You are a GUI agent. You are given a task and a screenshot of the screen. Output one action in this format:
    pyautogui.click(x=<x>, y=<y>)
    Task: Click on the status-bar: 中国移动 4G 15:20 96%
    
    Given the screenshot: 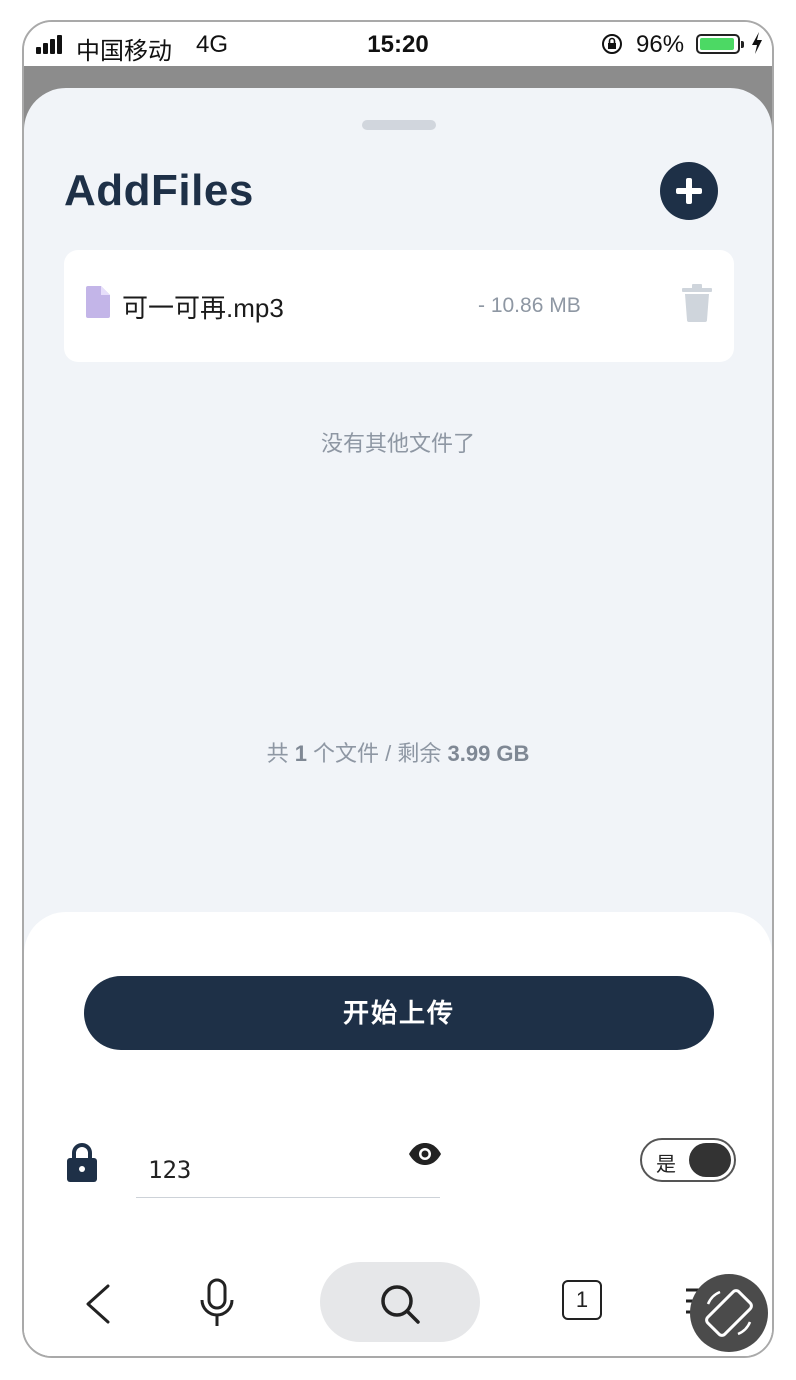 What is the action you would take?
    pyautogui.click(x=398, y=44)
    